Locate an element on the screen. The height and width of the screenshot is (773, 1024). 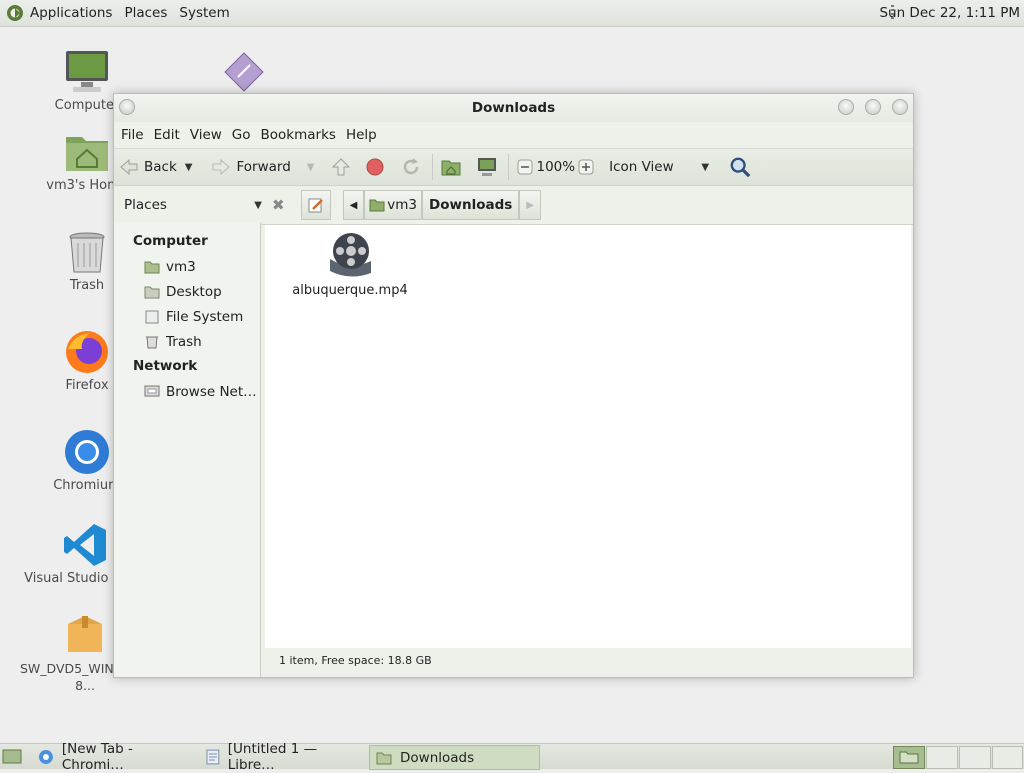
menubar: File Edit View Go Bookmarks Help is located at coordinates (513, 135).